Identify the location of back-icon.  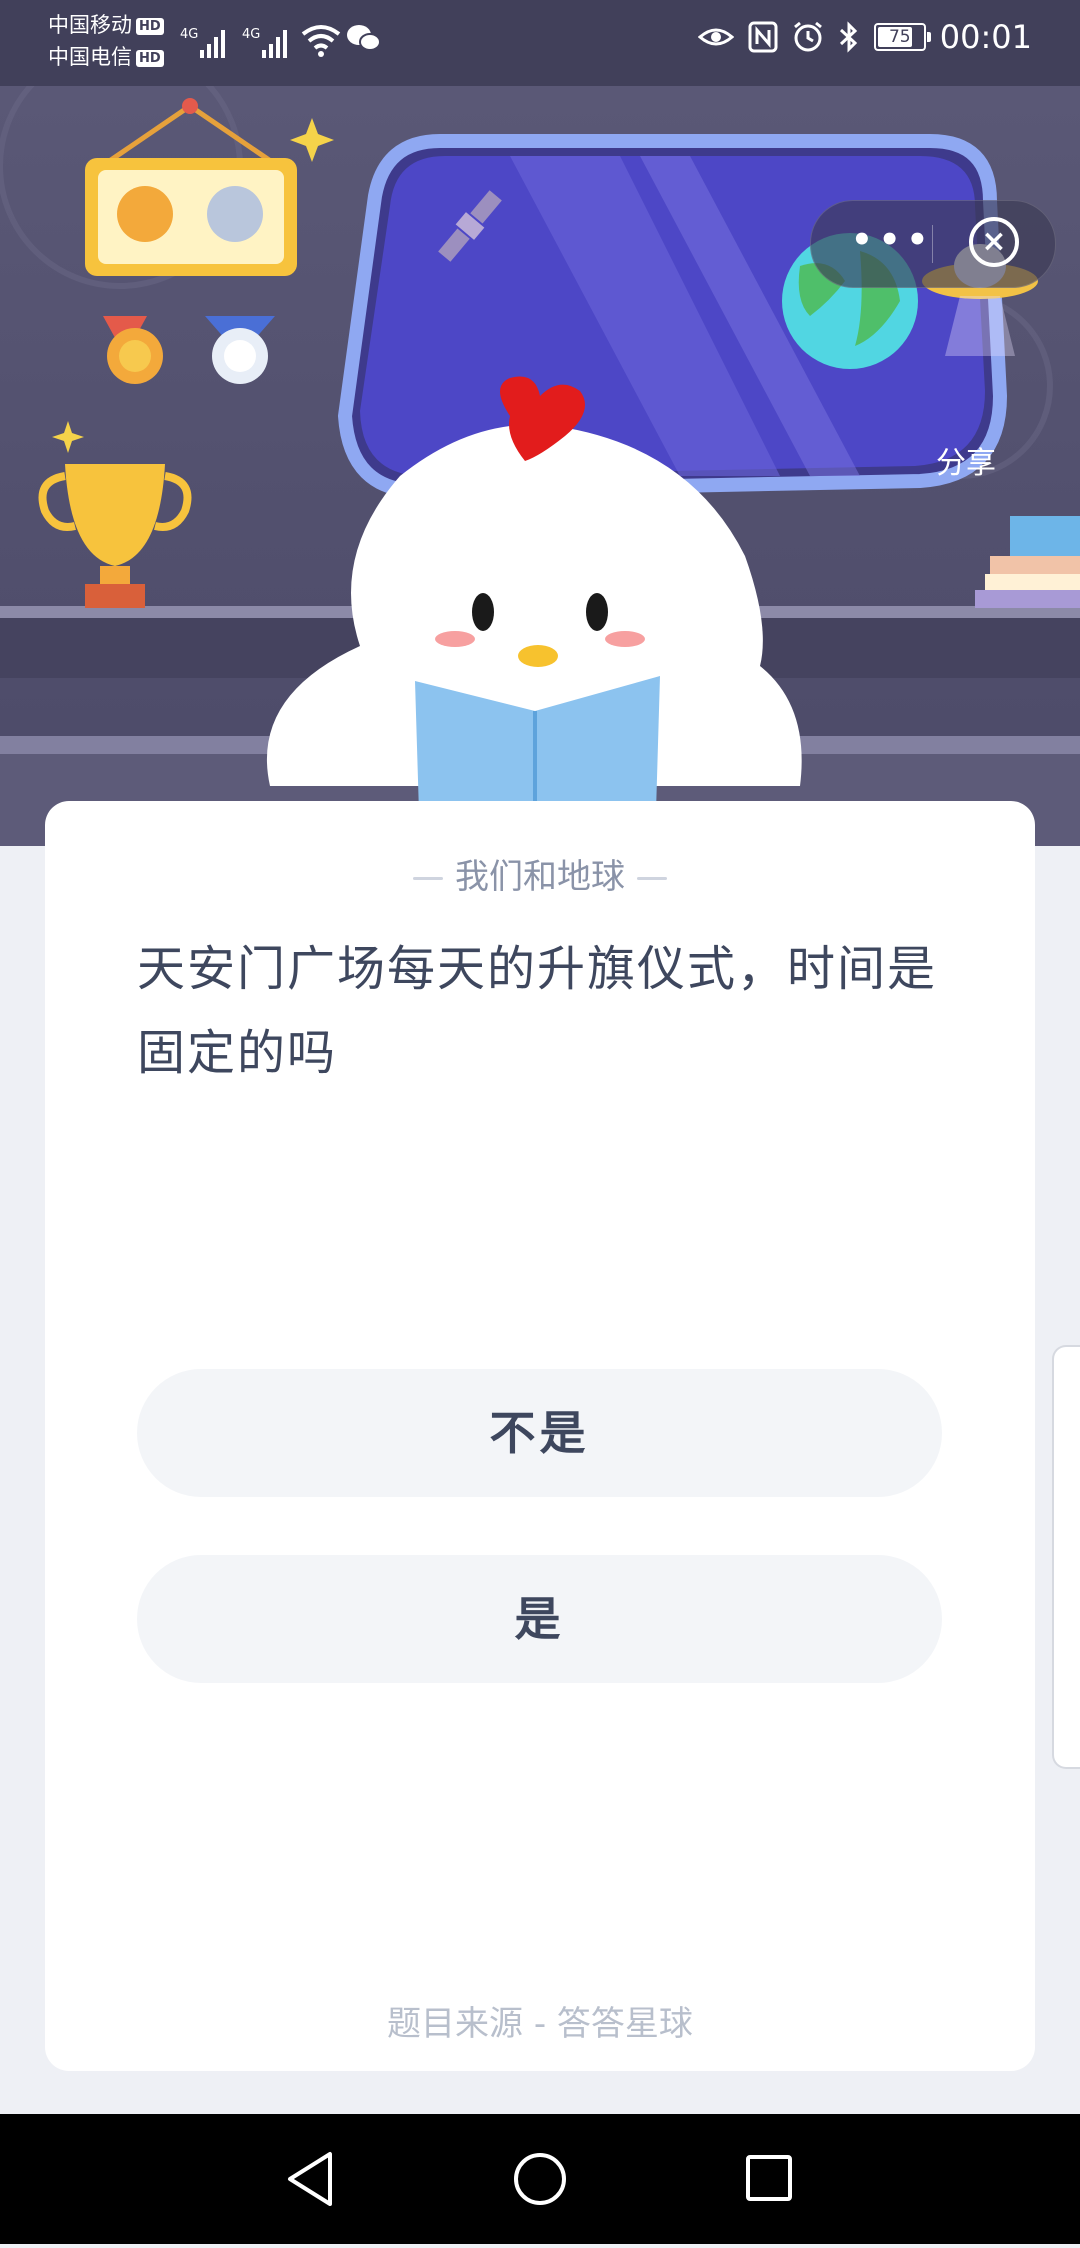
(310, 2179).